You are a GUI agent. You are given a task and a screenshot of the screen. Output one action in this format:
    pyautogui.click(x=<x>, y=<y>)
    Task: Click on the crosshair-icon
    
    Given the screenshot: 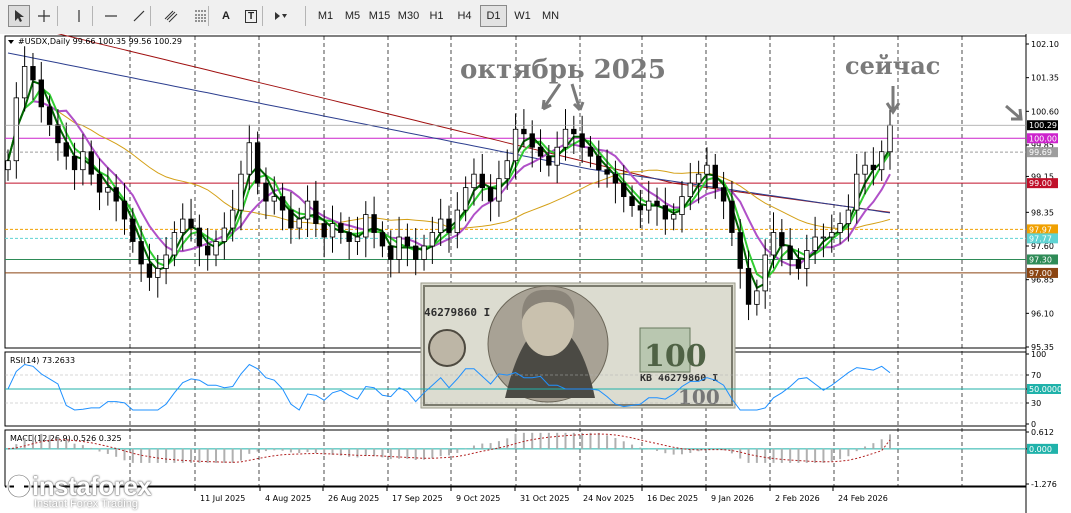 What is the action you would take?
    pyautogui.click(x=44, y=16)
    